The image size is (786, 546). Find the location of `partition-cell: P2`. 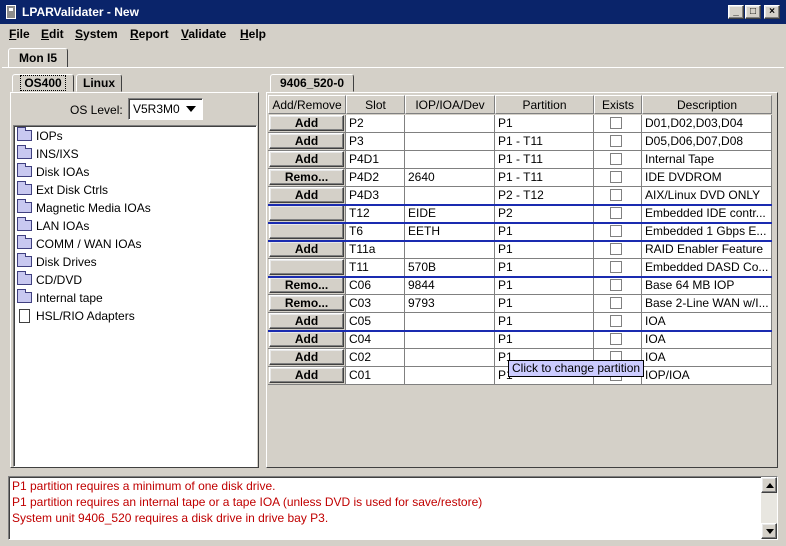

partition-cell: P2 is located at coordinates (544, 214).